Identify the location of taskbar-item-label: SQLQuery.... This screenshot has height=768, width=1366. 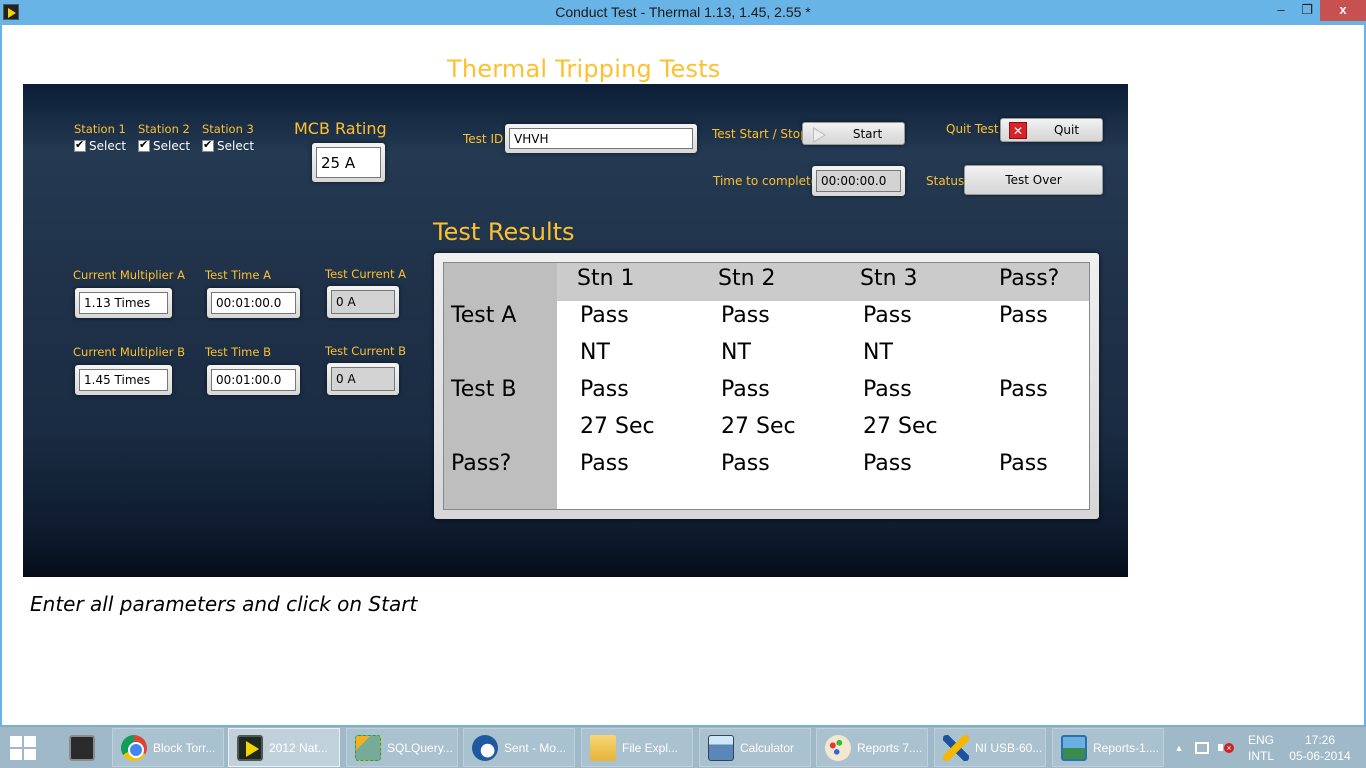
(420, 747).